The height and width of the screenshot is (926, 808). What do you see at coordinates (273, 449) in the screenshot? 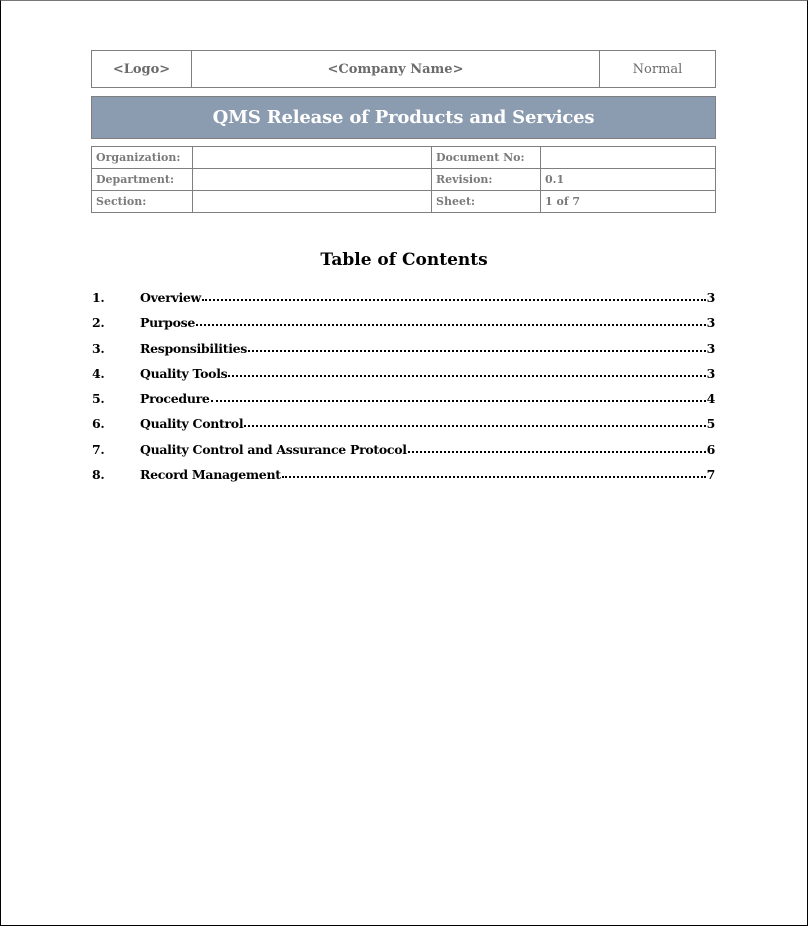
I see `toc-label: Quality Control and Assurance Protocol` at bounding box center [273, 449].